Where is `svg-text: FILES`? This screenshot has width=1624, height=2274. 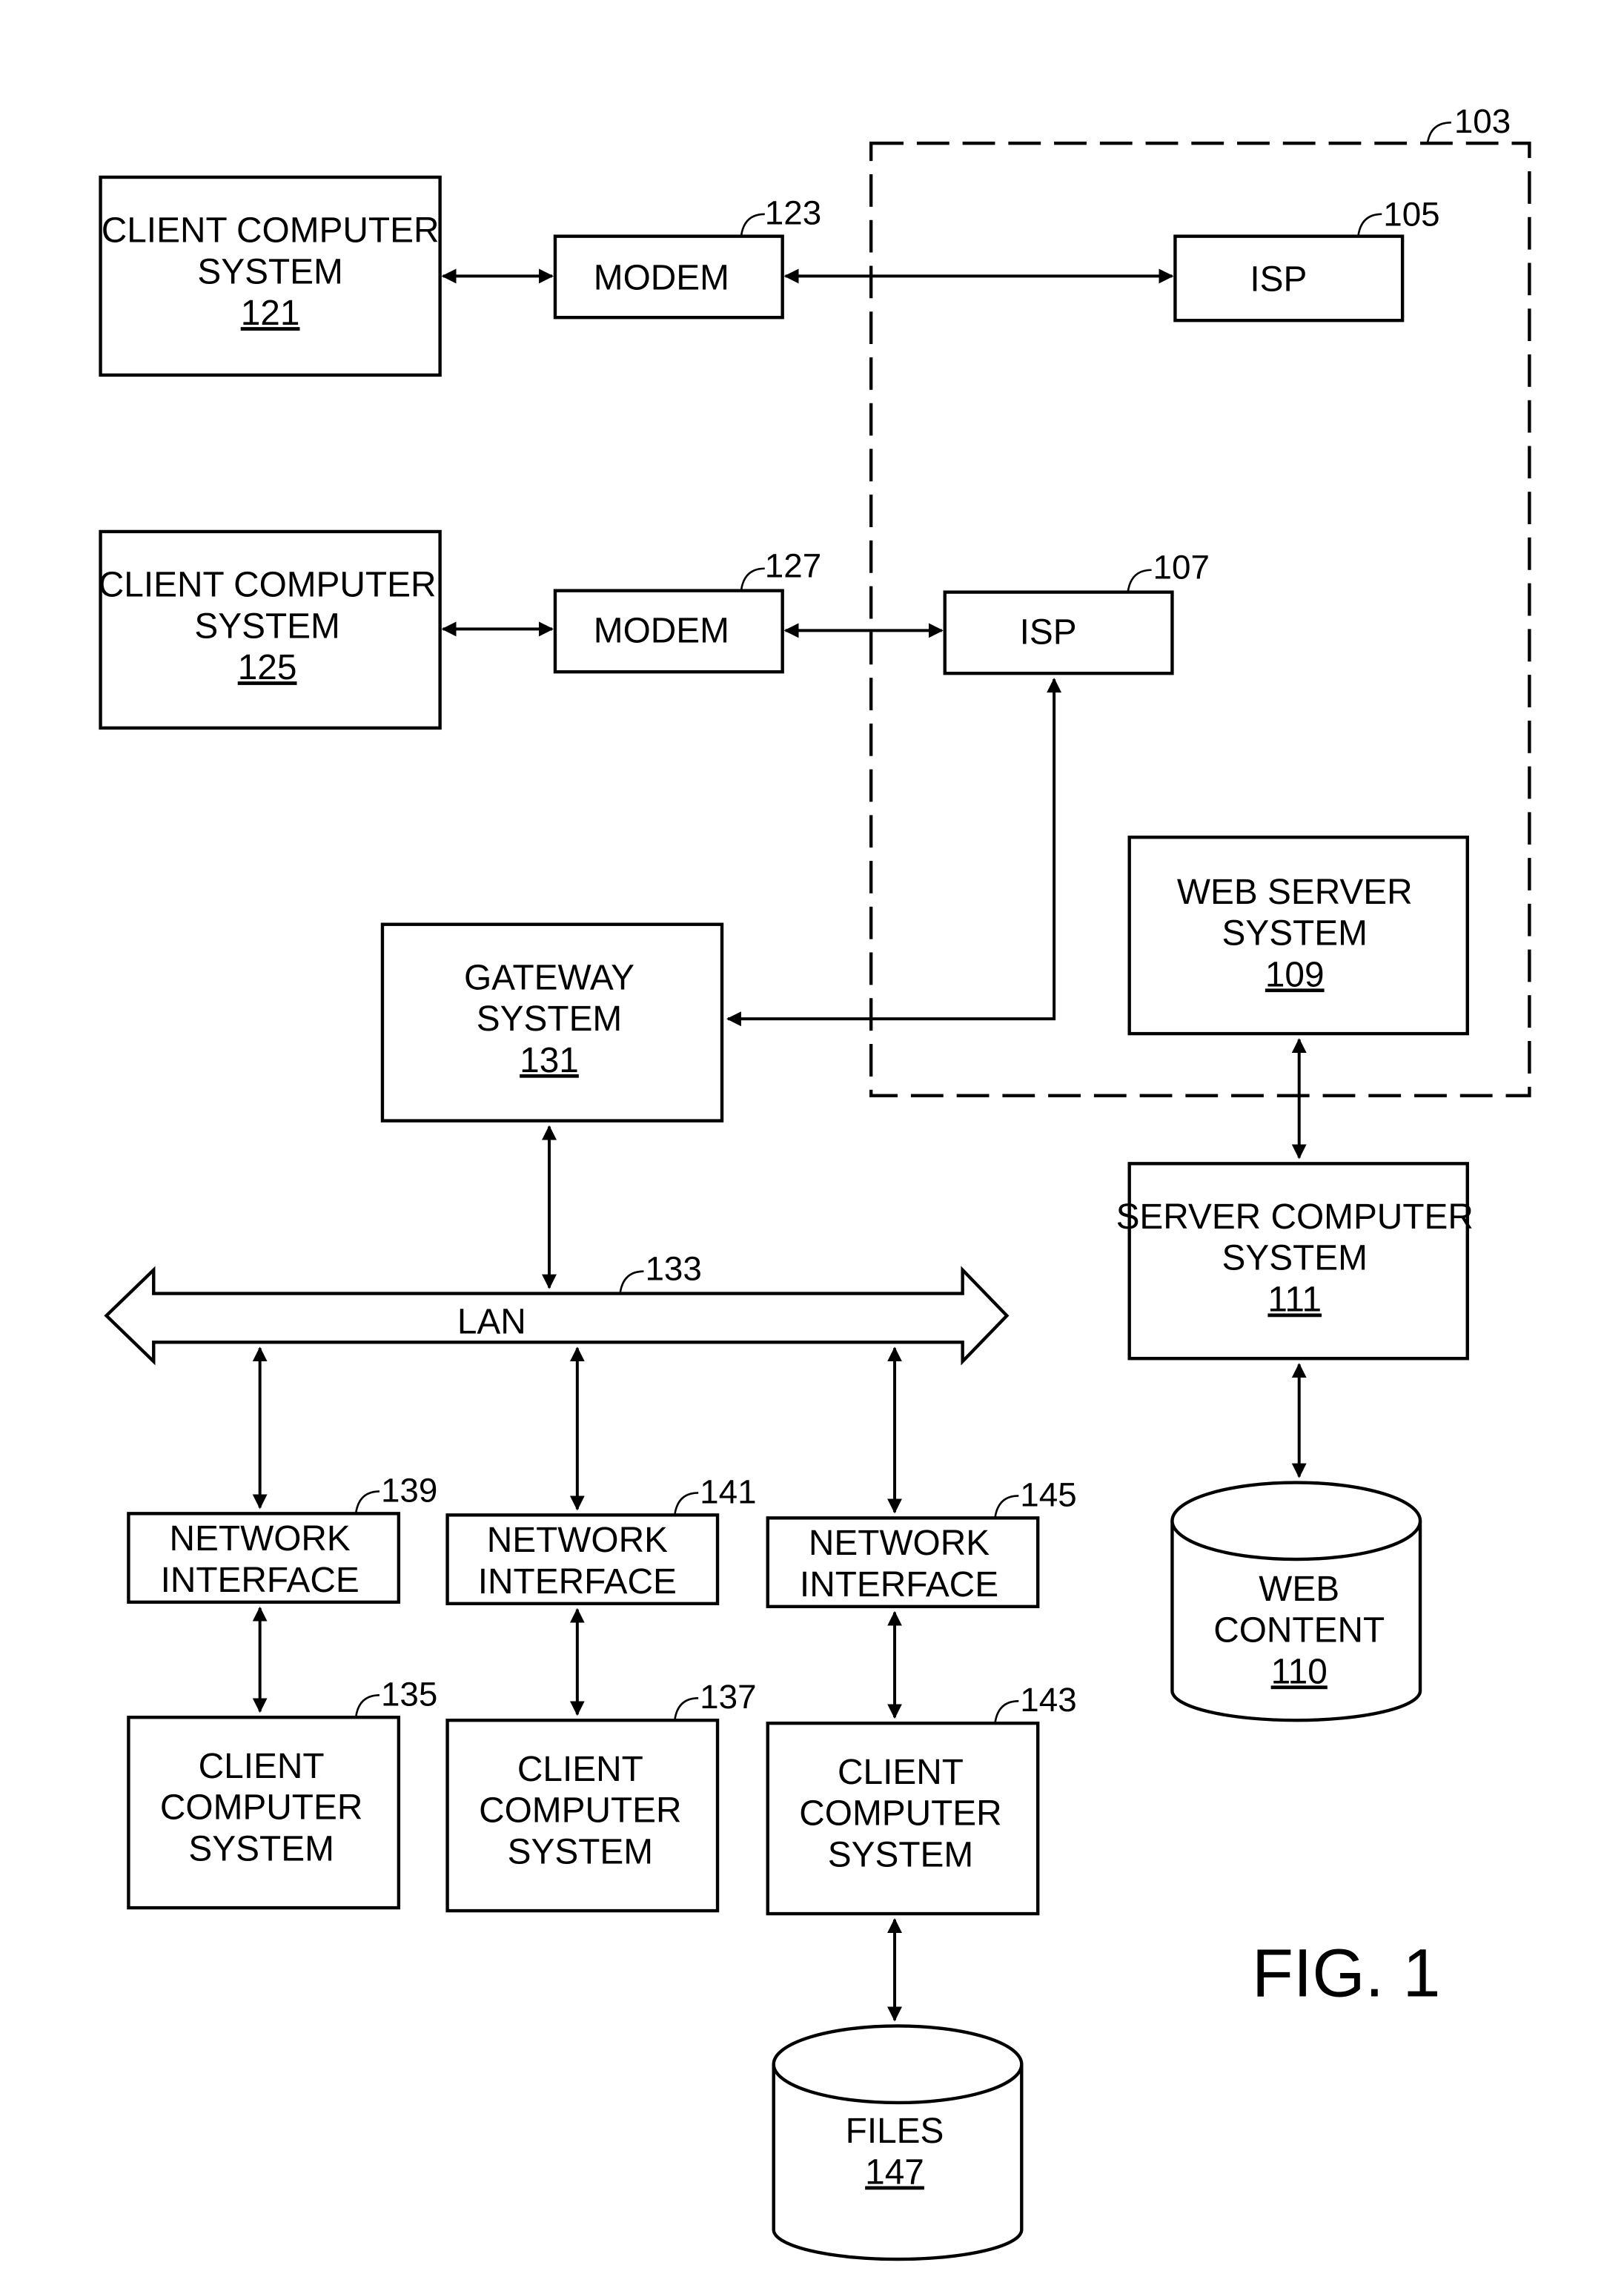
svg-text: FILES is located at coordinates (895, 2132).